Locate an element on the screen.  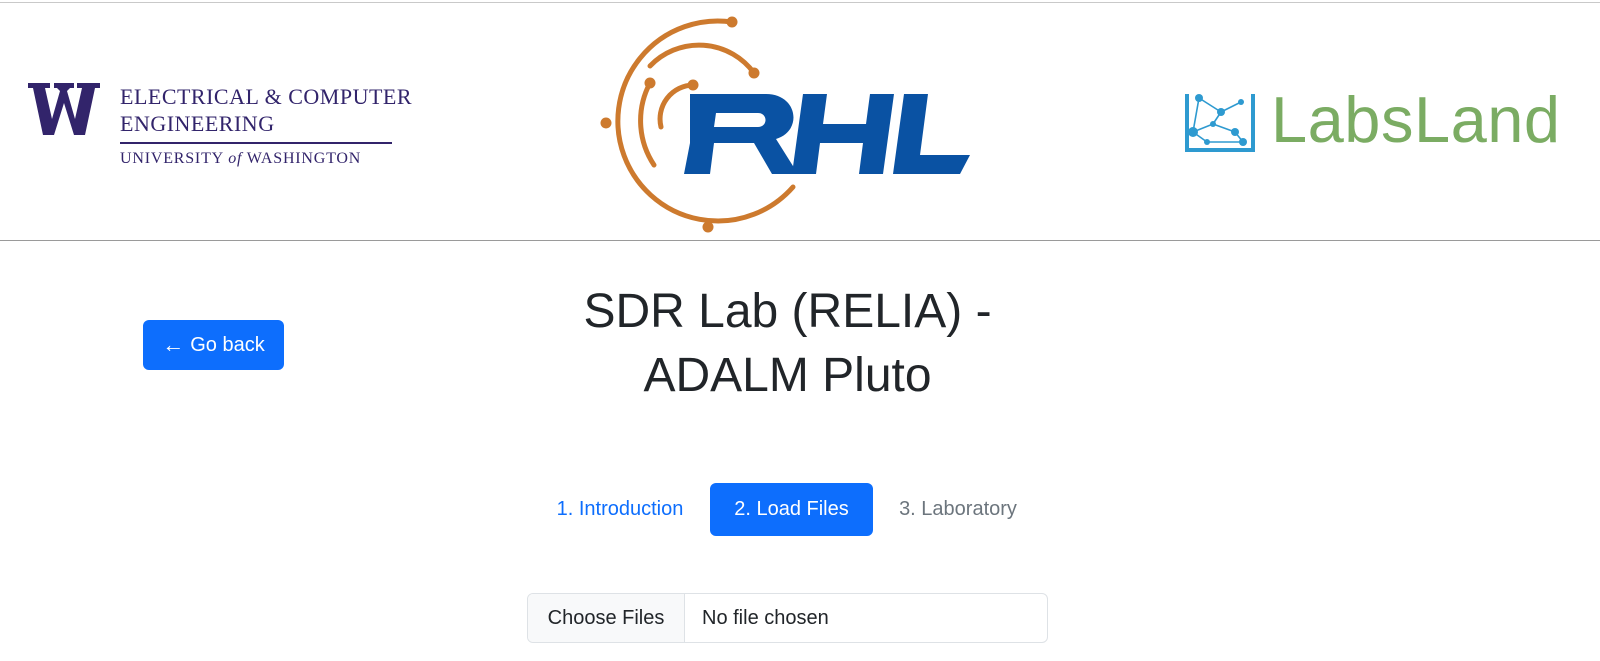
tab-laboratory: 3. Laboratory is located at coordinates (958, 509).